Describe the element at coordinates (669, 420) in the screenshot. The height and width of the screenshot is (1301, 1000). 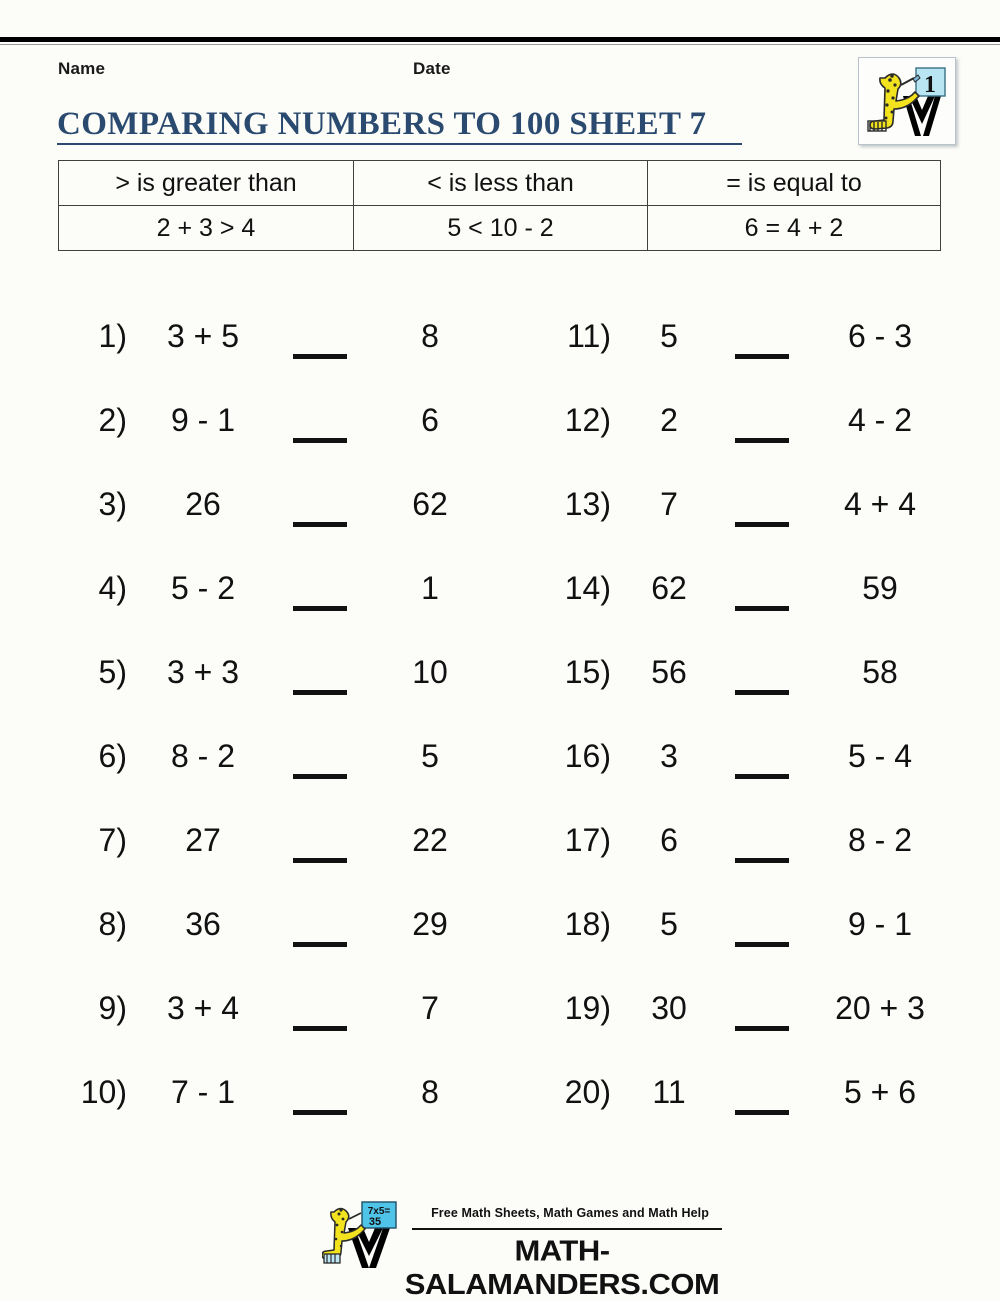
I see `problem-left-expression: 2` at that location.